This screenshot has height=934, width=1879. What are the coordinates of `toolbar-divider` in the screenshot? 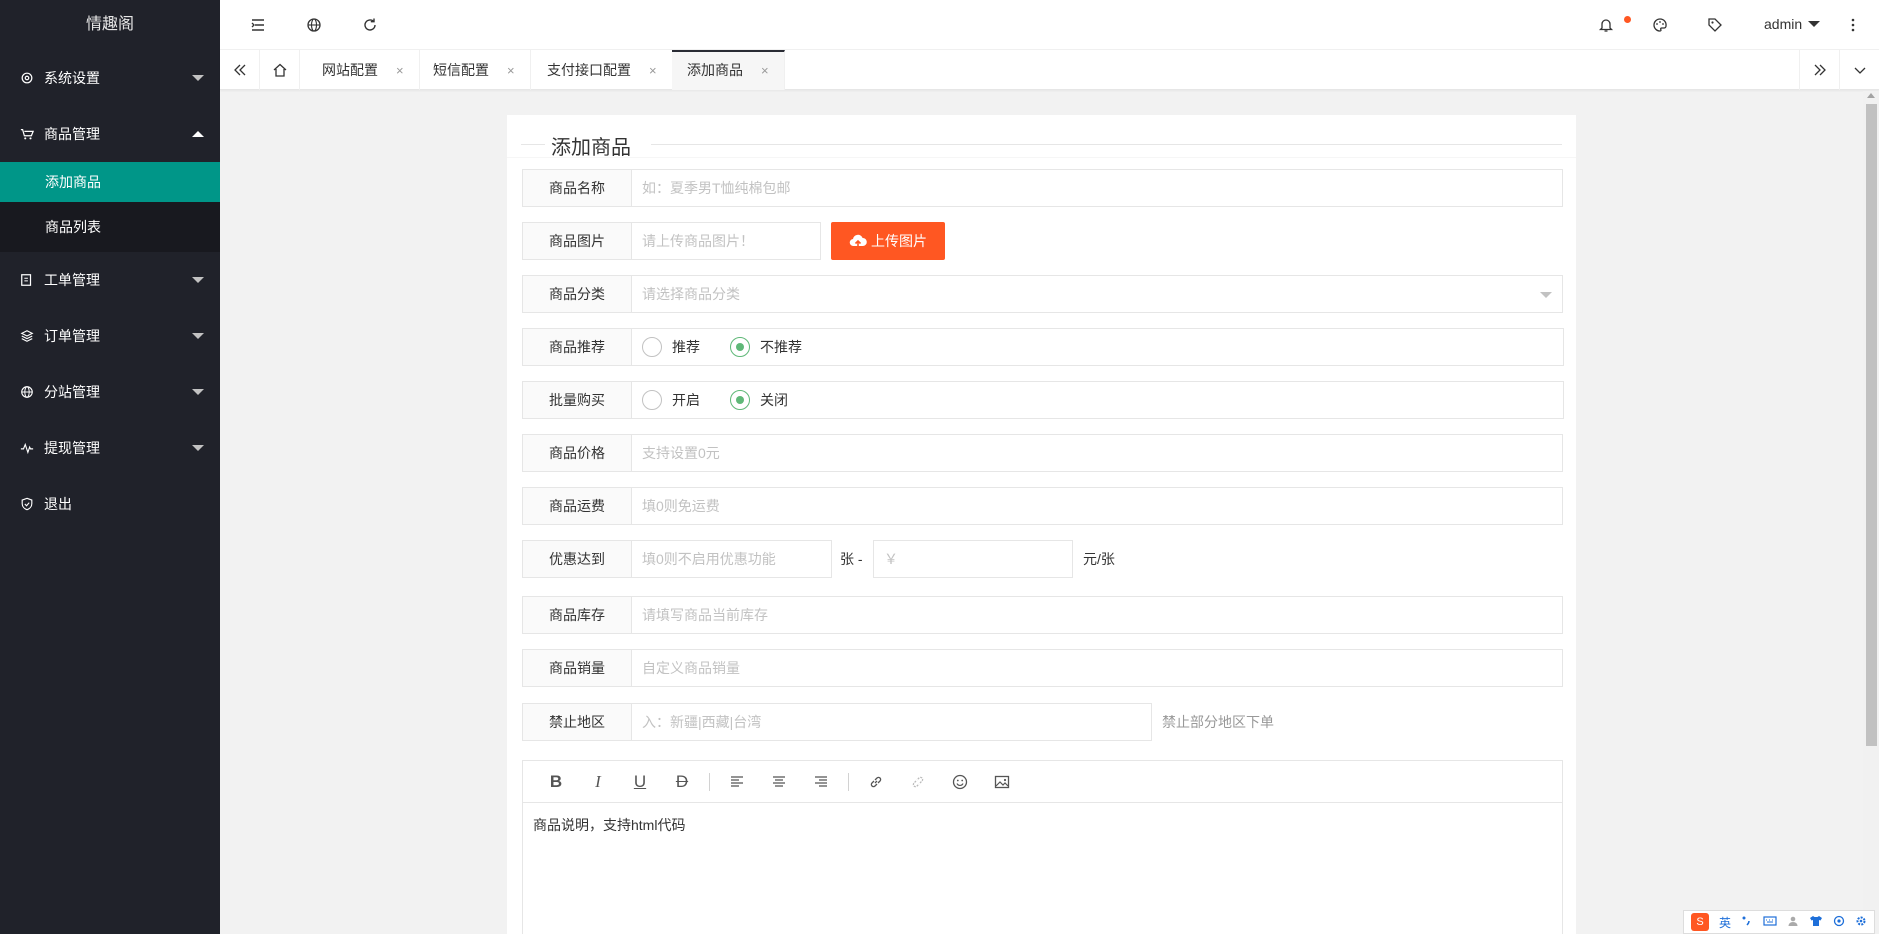 It's located at (848, 781).